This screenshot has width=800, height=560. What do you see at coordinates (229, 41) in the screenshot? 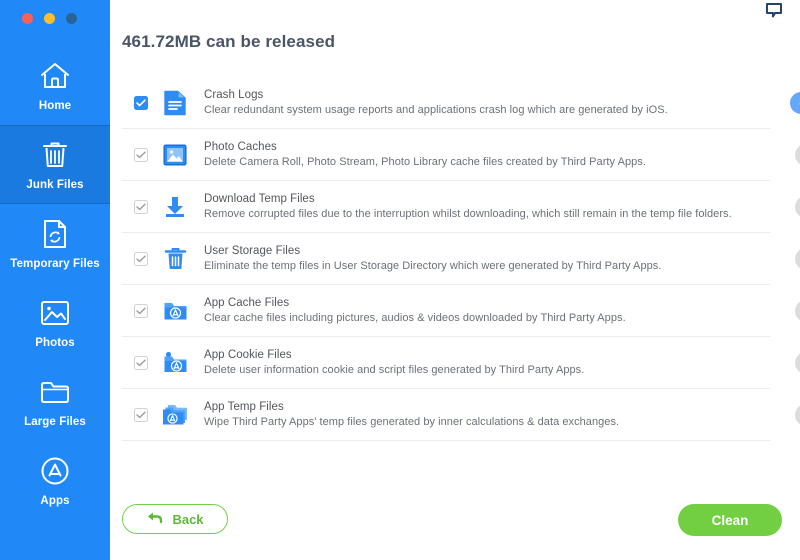
I see `page-title: 461.72MB can be released` at bounding box center [229, 41].